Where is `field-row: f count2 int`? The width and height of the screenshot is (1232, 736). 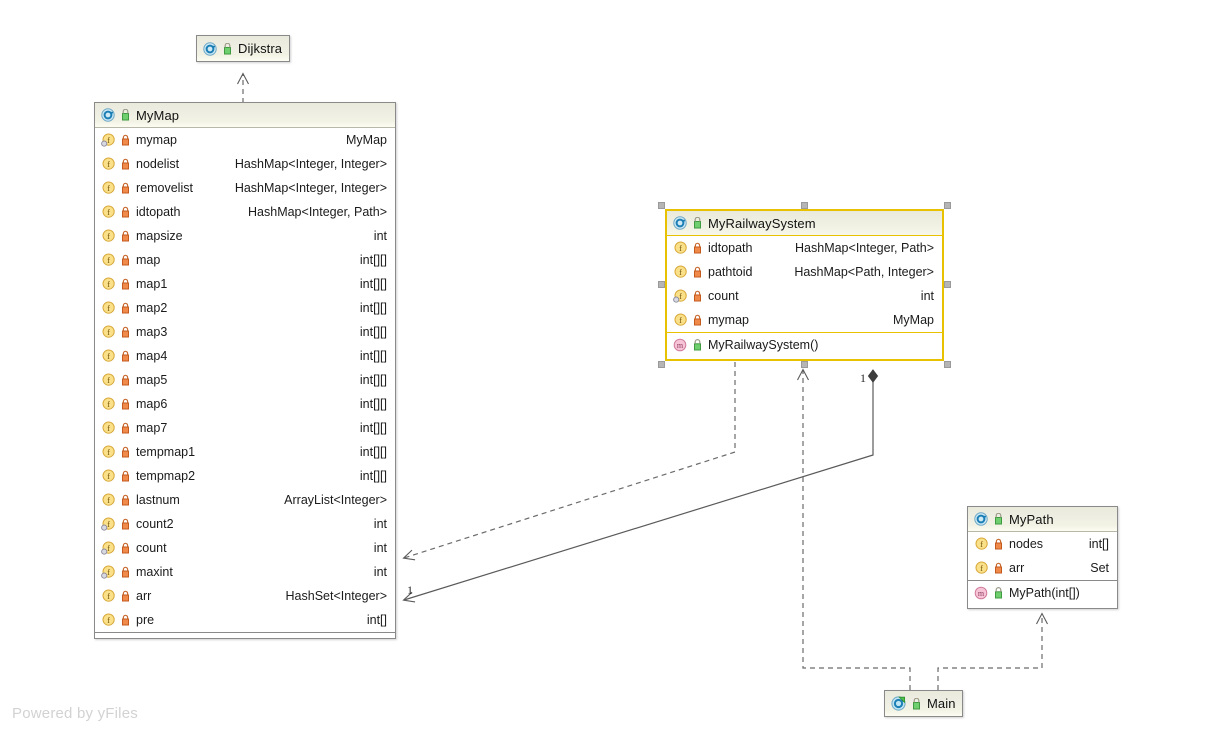
field-row: f count2 int is located at coordinates (245, 524).